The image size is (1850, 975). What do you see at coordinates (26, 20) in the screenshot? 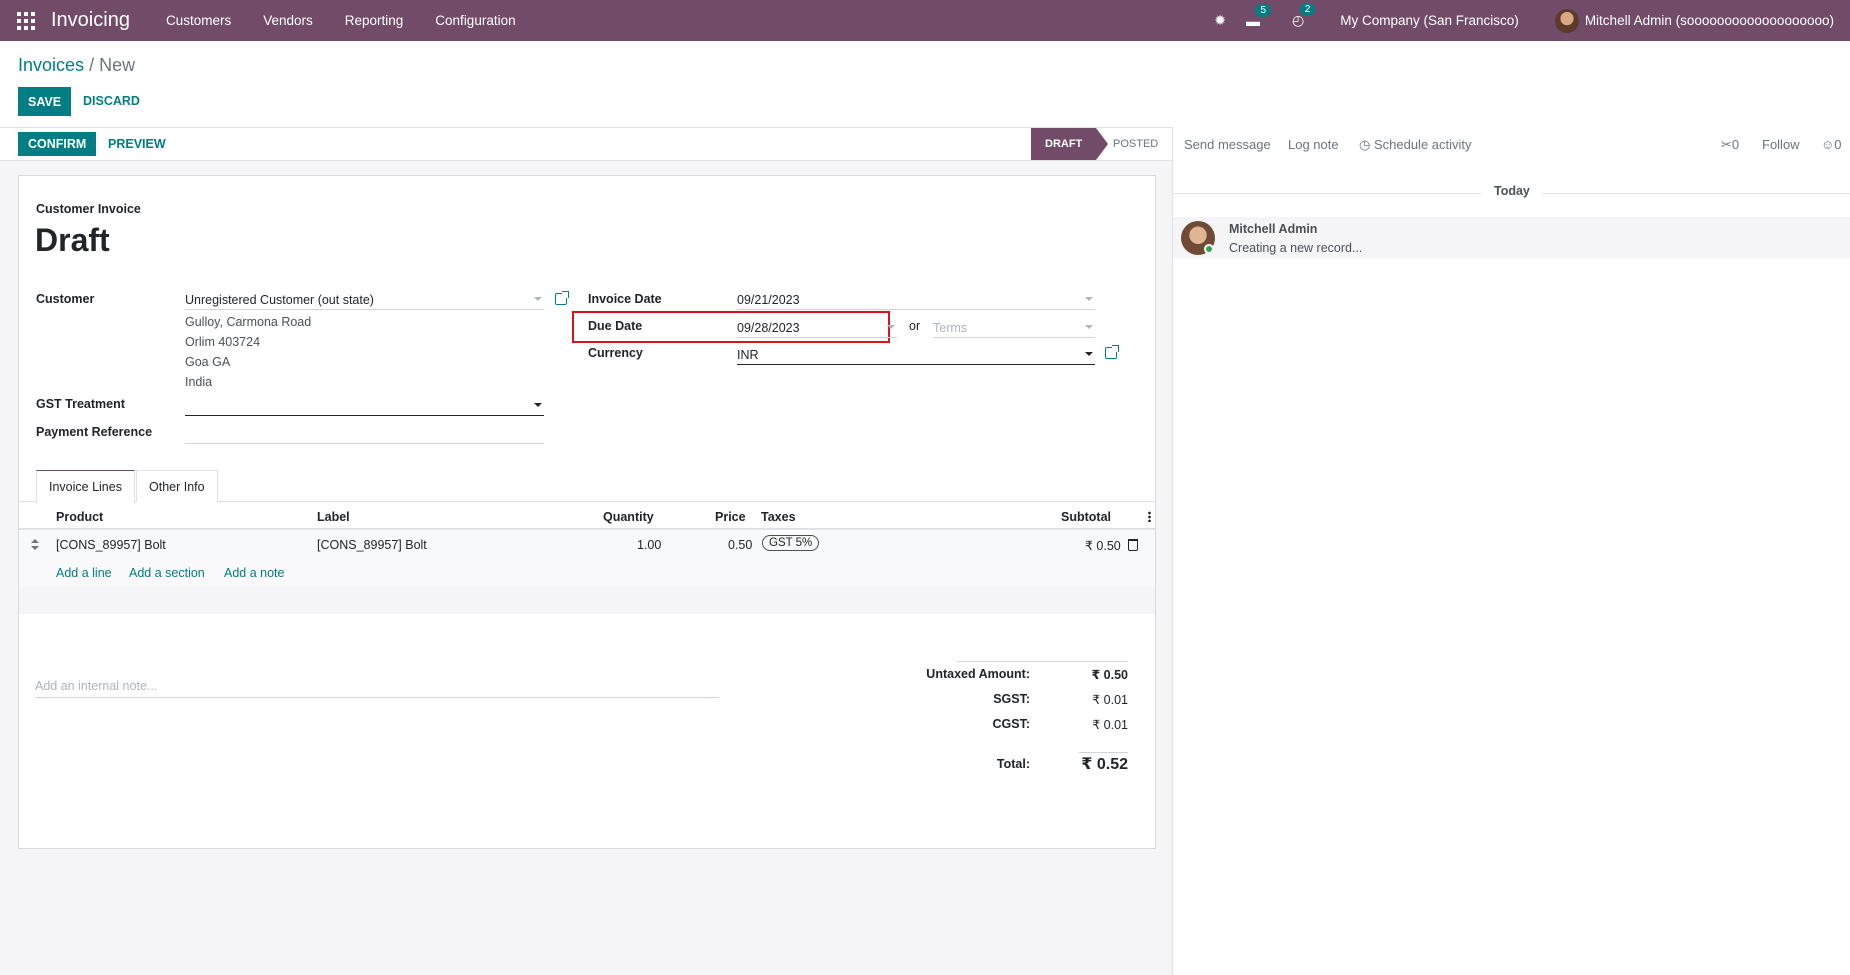
I see `apps-menu-icon` at bounding box center [26, 20].